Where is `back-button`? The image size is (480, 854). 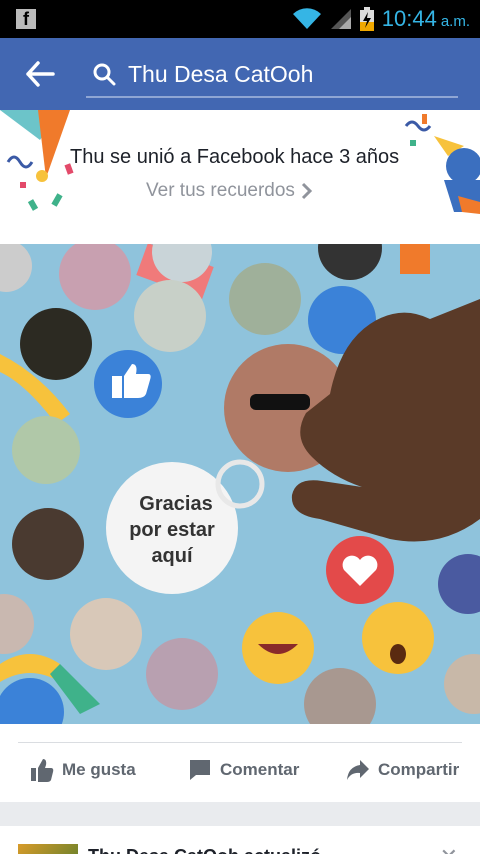 back-button is located at coordinates (40, 74).